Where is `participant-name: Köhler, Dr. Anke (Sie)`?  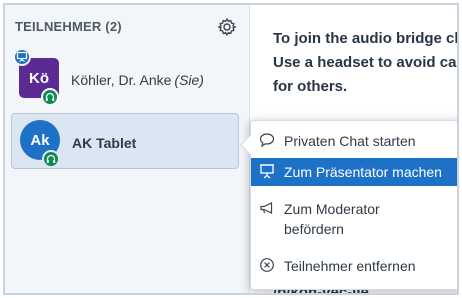
participant-name: Köhler, Dr. Anke (Sie) is located at coordinates (137, 80).